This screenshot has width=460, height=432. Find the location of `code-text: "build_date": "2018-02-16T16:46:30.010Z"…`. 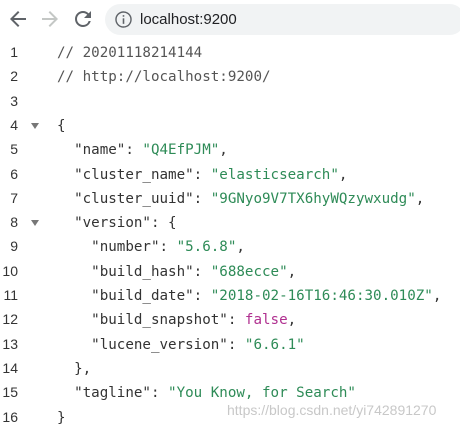

code-text: "build_date": "2018-02-16T16:46:30.010Z"… is located at coordinates (249, 296).